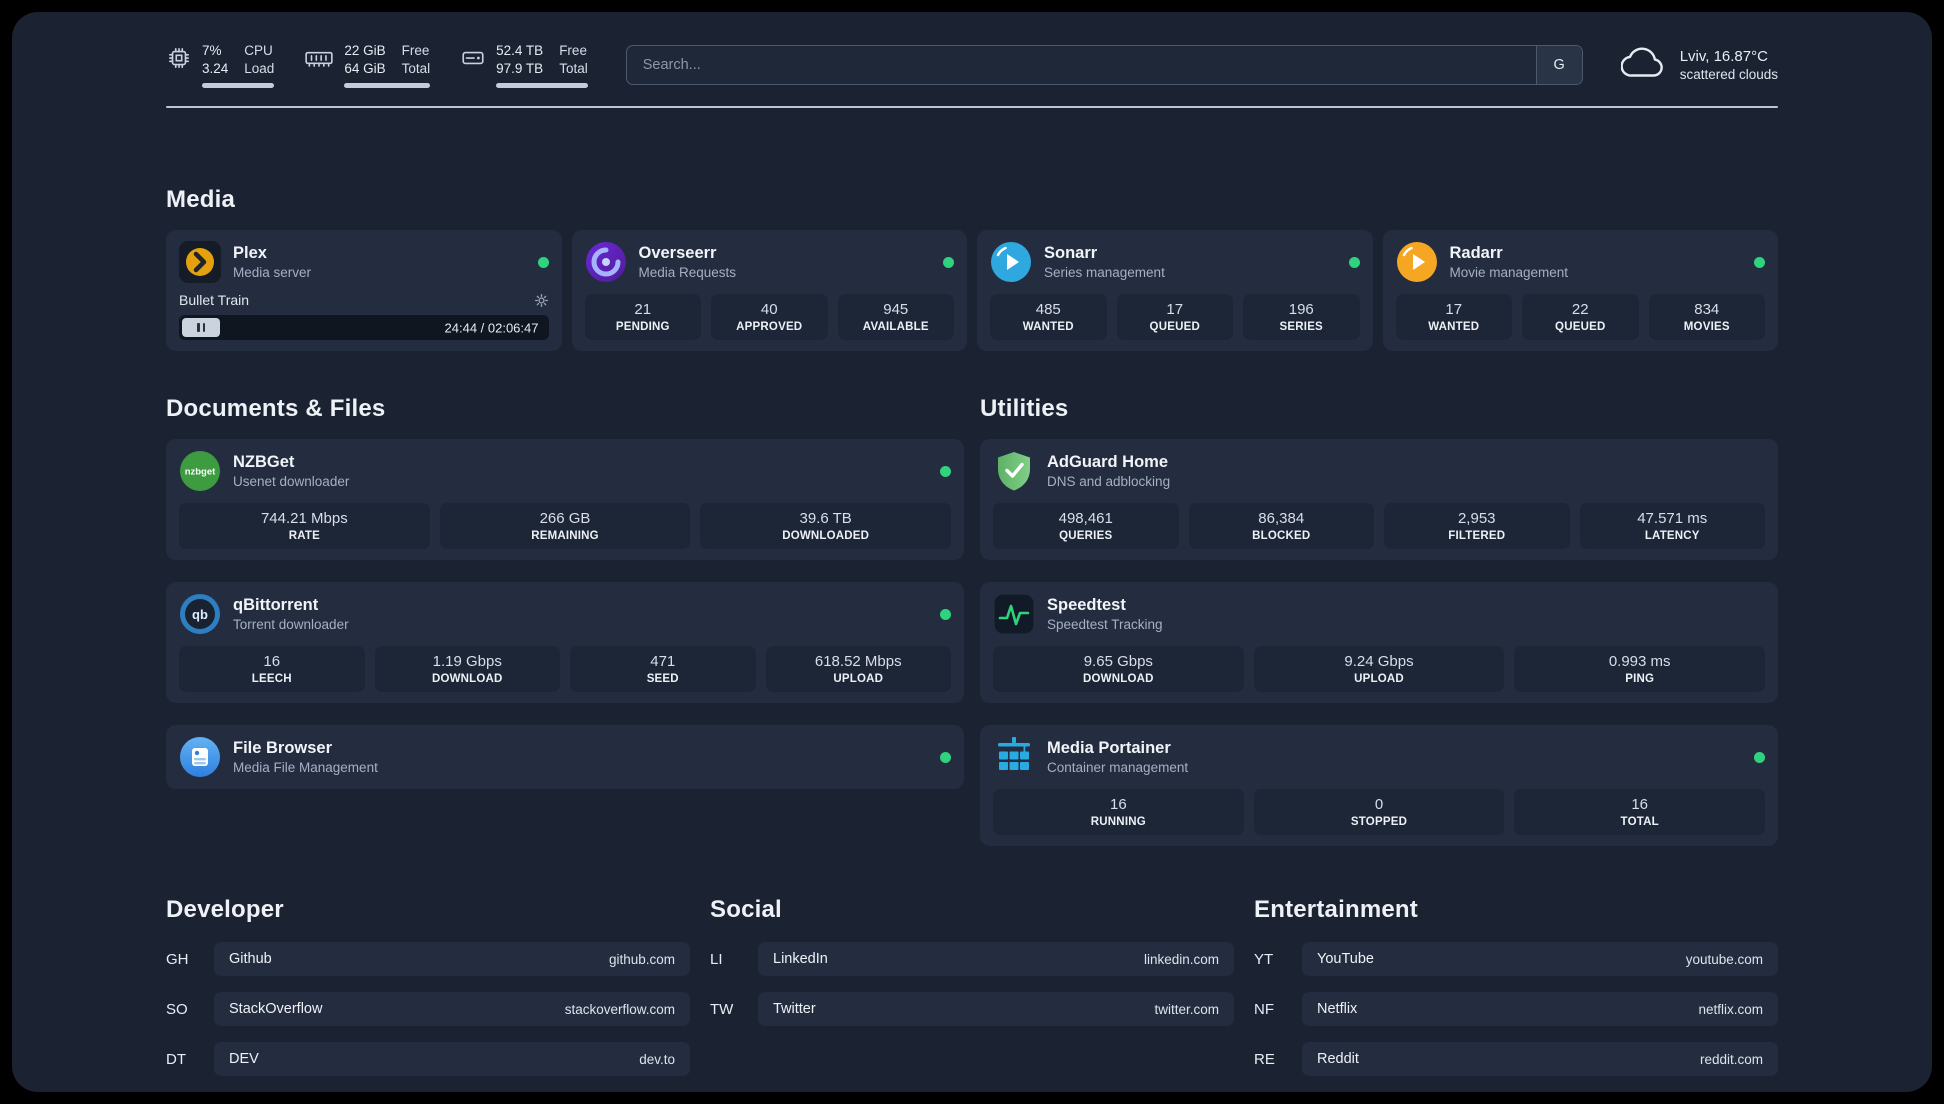  Describe the element at coordinates (1558, 65) in the screenshot. I see `search-provider-button: G` at that location.